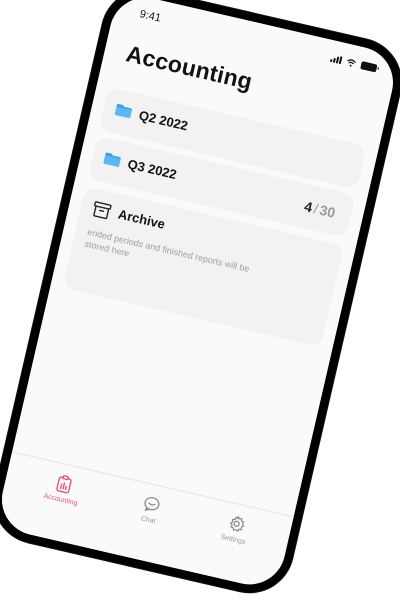 This screenshot has width=400, height=601. I want to click on battery-icon, so click(369, 67).